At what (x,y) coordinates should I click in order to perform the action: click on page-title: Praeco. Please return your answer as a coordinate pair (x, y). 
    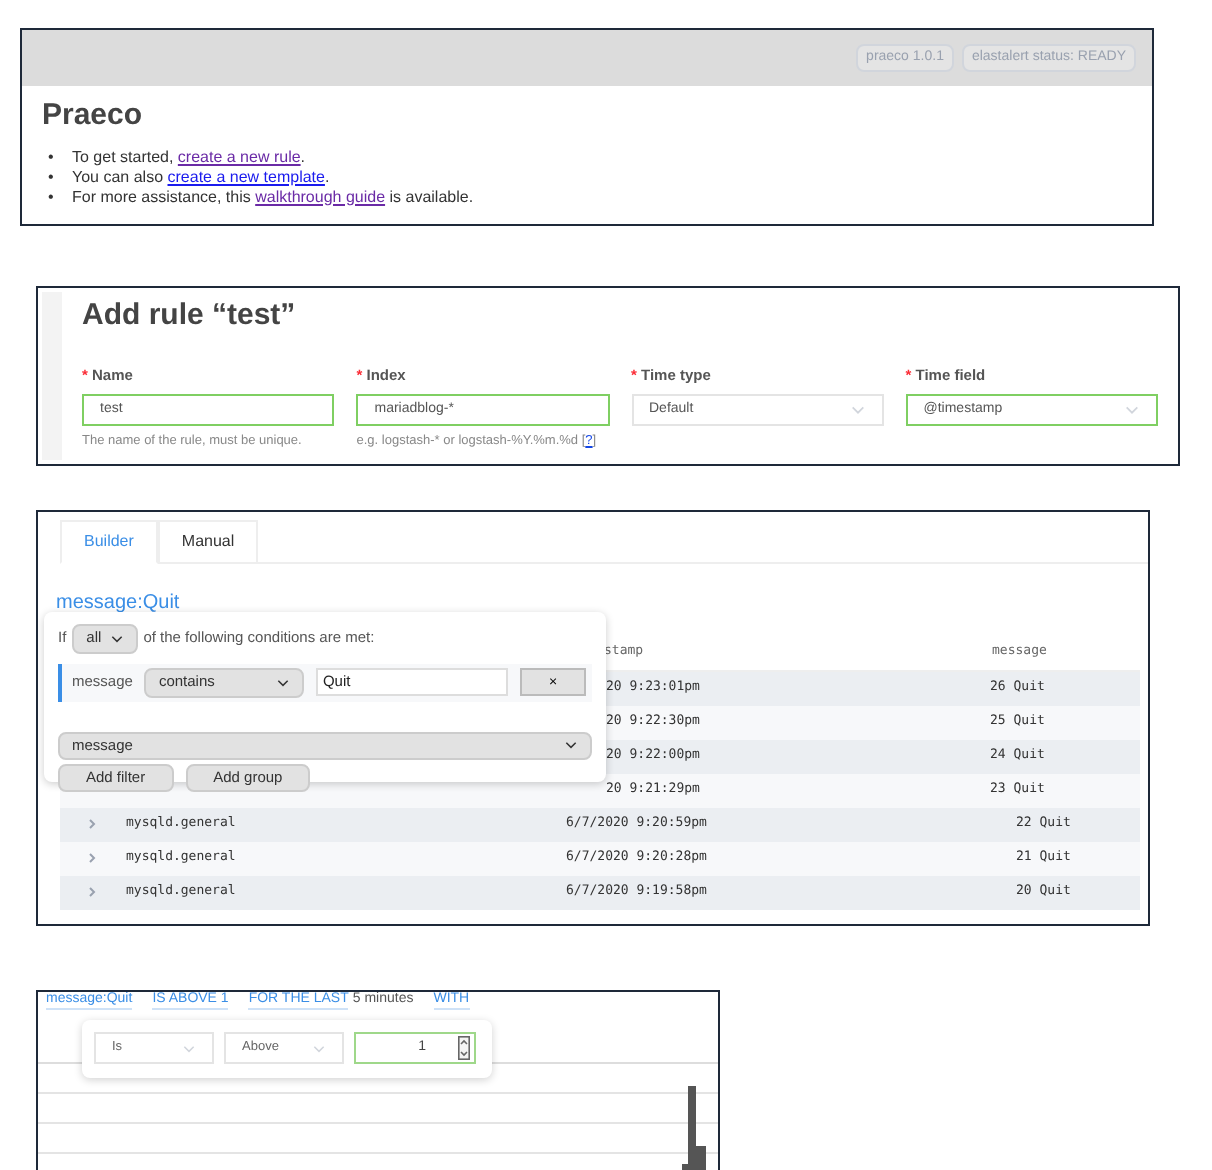
    Looking at the image, I should click on (92, 116).